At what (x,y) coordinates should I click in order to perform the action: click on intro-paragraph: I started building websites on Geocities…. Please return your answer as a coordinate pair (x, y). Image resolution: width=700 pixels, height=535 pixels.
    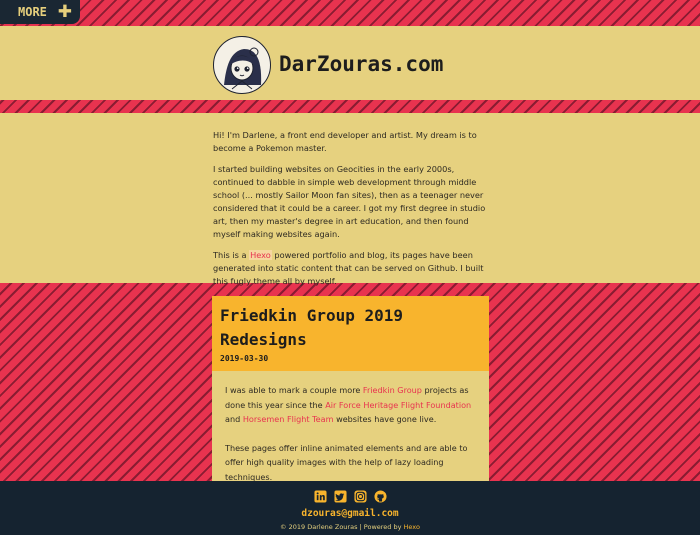
    Looking at the image, I should click on (349, 201).